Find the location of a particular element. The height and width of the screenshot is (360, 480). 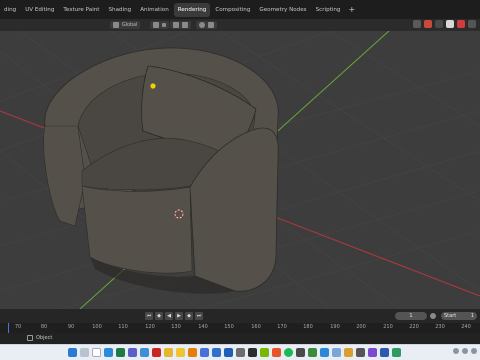

tab-geometry-nodes: Geometry Nodes is located at coordinates (282, 10).